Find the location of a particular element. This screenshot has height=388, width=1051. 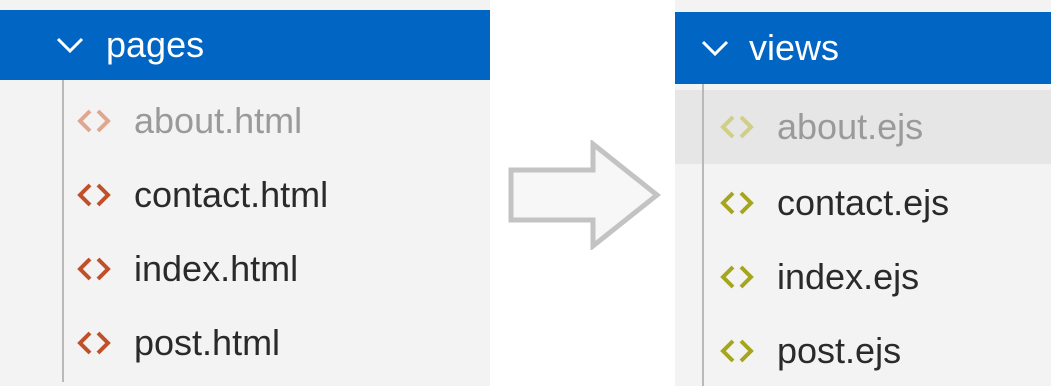

folder-header-pages: pages is located at coordinates (245, 45).